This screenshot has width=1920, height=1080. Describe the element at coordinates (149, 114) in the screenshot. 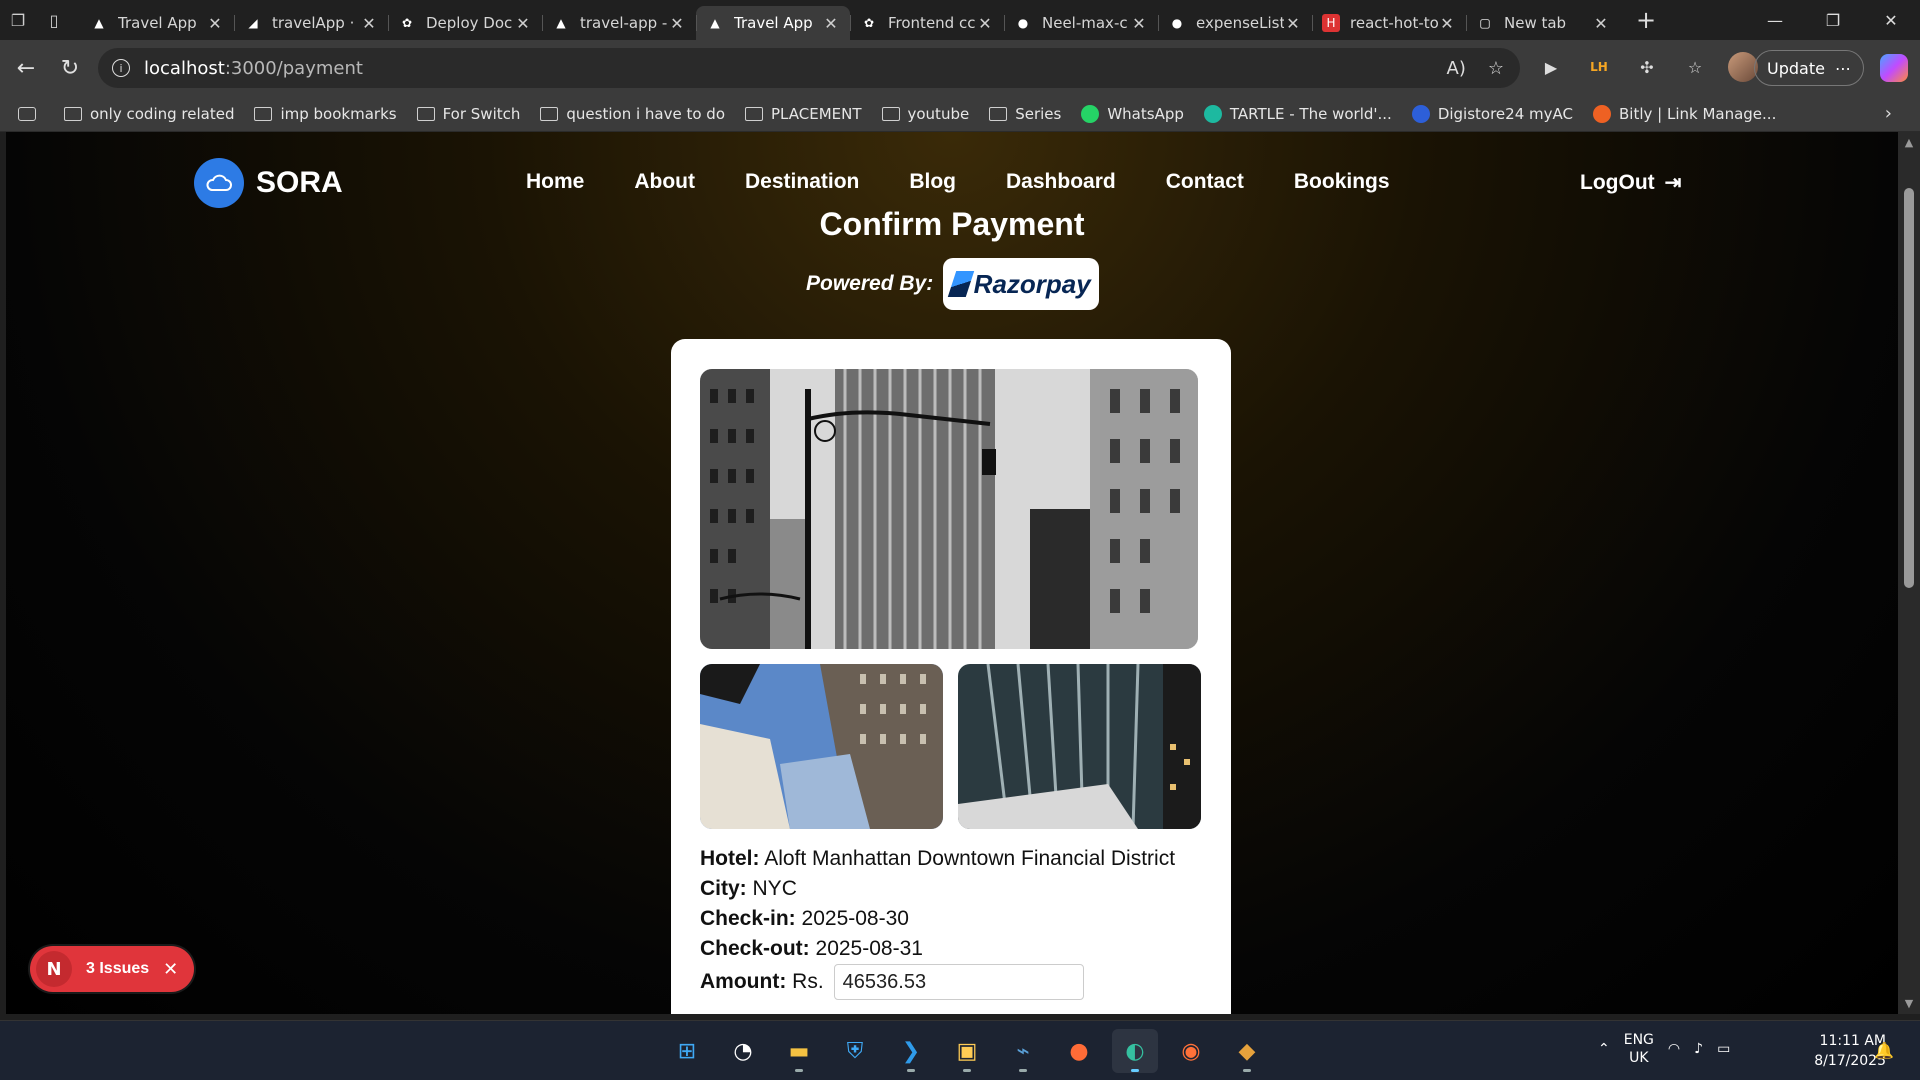

I see `bookmark-item: only coding related` at that location.